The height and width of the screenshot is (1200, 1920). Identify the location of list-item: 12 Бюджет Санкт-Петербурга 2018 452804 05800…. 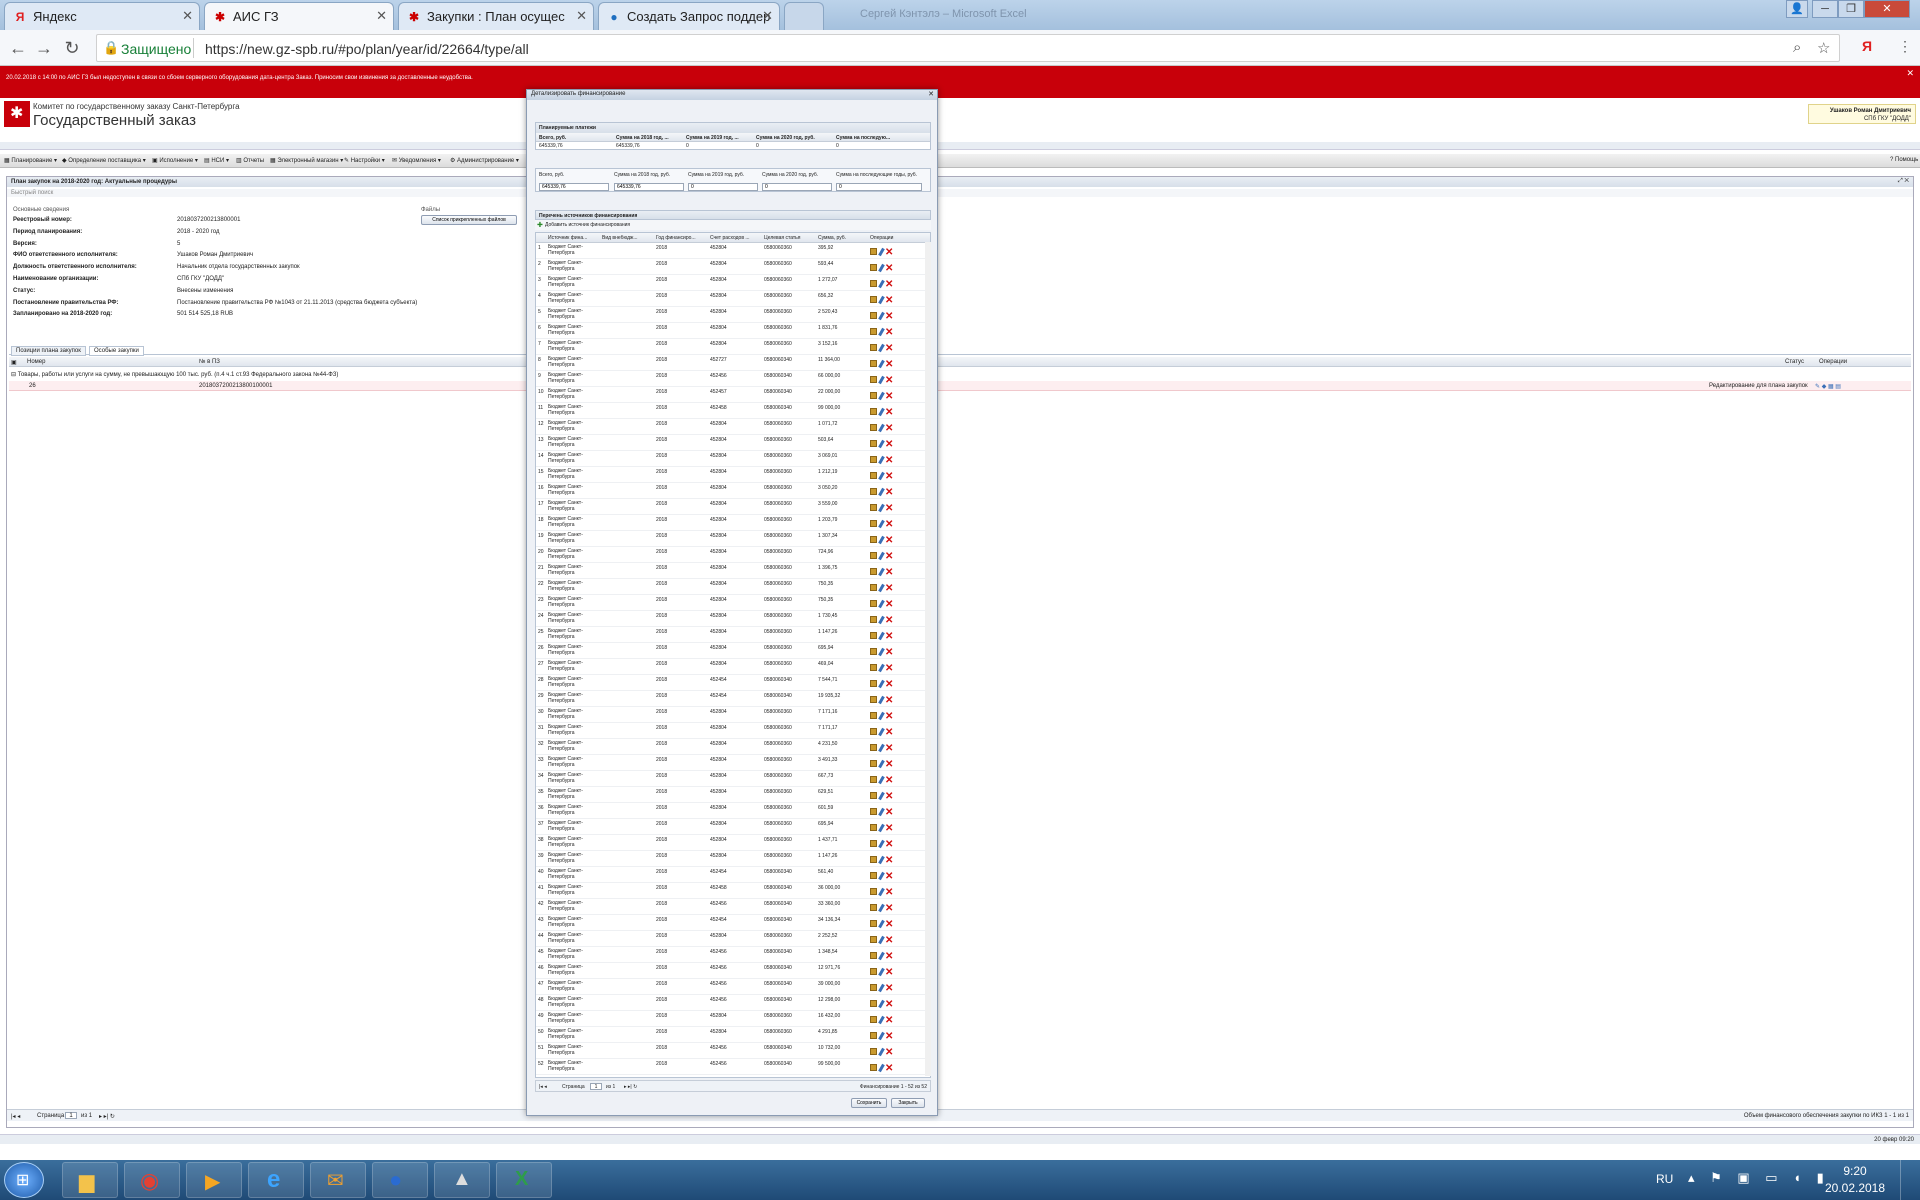
(731, 427).